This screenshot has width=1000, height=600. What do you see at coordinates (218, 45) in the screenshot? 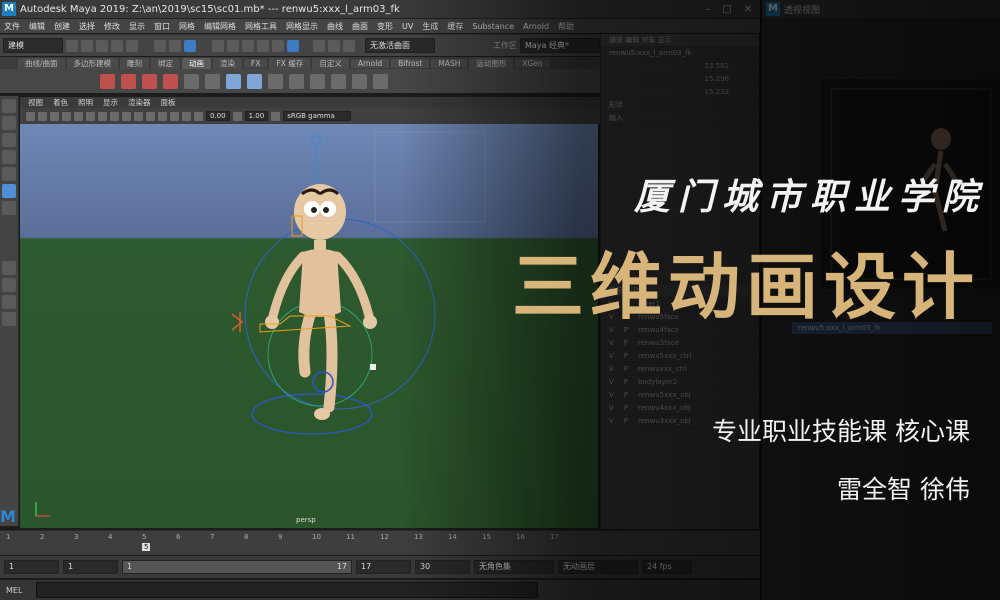
I see `snap-grid-icon` at bounding box center [218, 45].